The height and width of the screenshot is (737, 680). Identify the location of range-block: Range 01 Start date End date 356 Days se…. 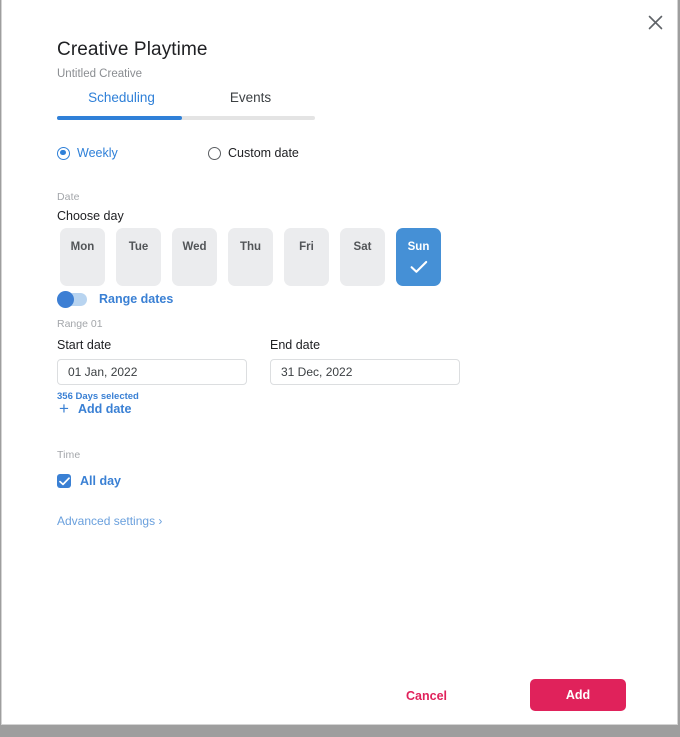
(262, 360).